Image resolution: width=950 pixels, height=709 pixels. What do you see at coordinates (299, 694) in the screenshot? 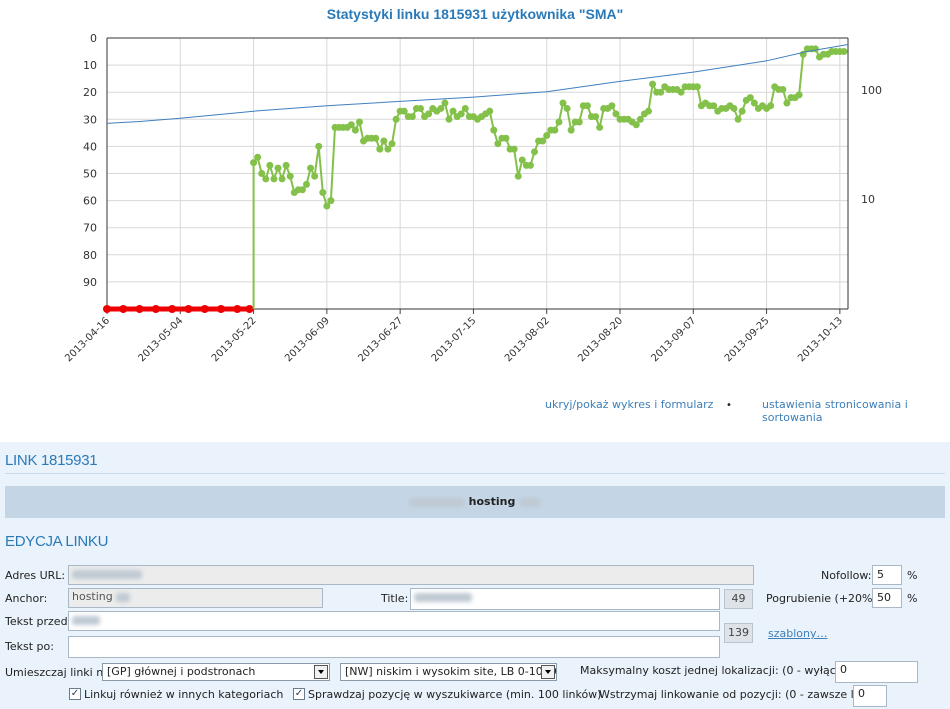
I see `check-position-checkbox: ✓` at bounding box center [299, 694].